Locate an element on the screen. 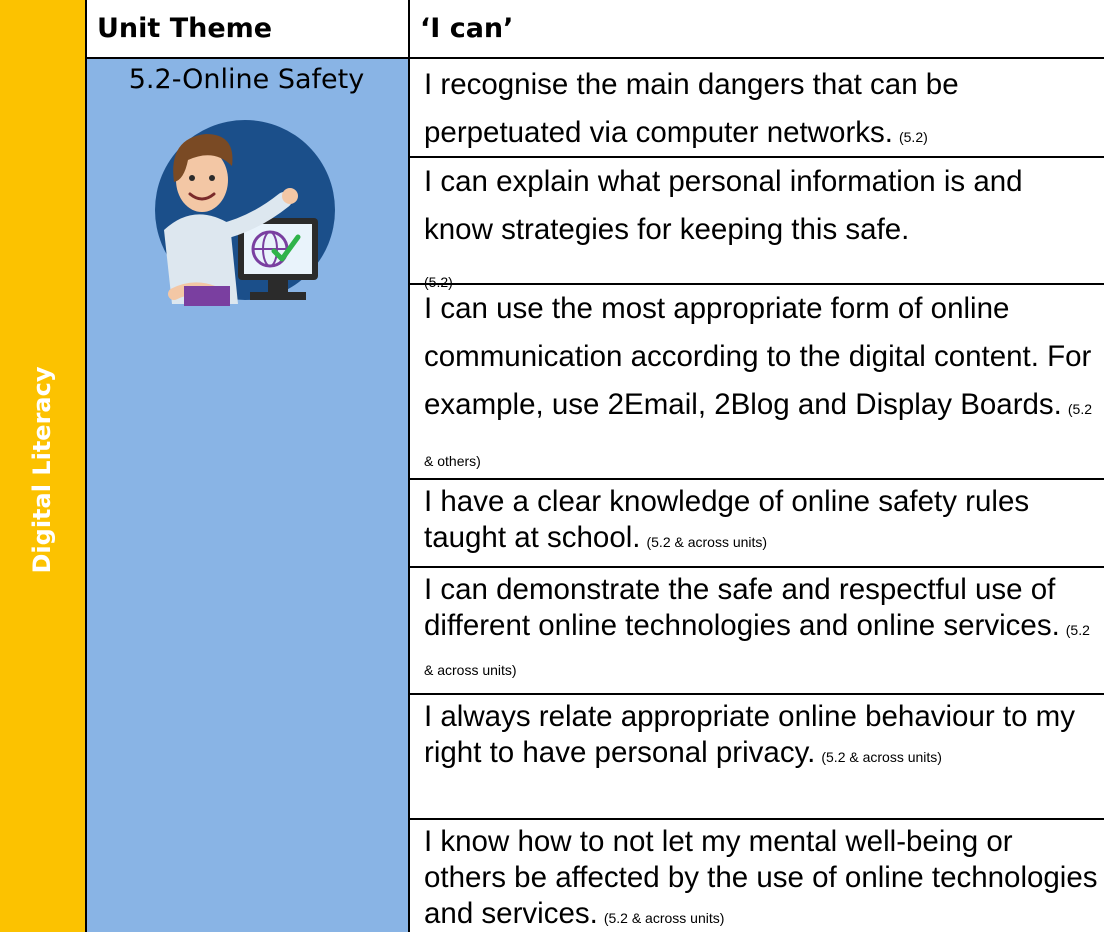 The image size is (1104, 932). subject-column: Digital Literacy is located at coordinates (42, 466).